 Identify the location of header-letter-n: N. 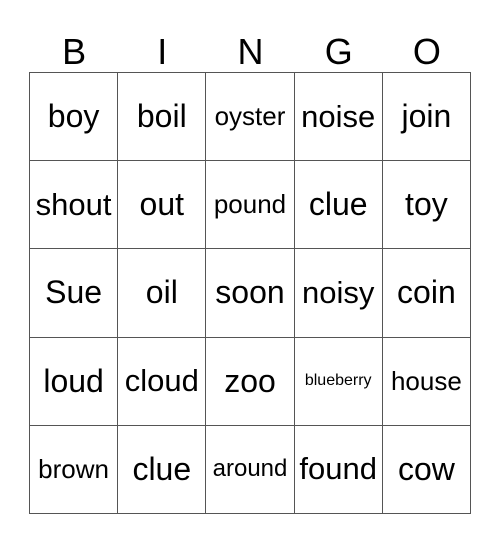
(250, 51).